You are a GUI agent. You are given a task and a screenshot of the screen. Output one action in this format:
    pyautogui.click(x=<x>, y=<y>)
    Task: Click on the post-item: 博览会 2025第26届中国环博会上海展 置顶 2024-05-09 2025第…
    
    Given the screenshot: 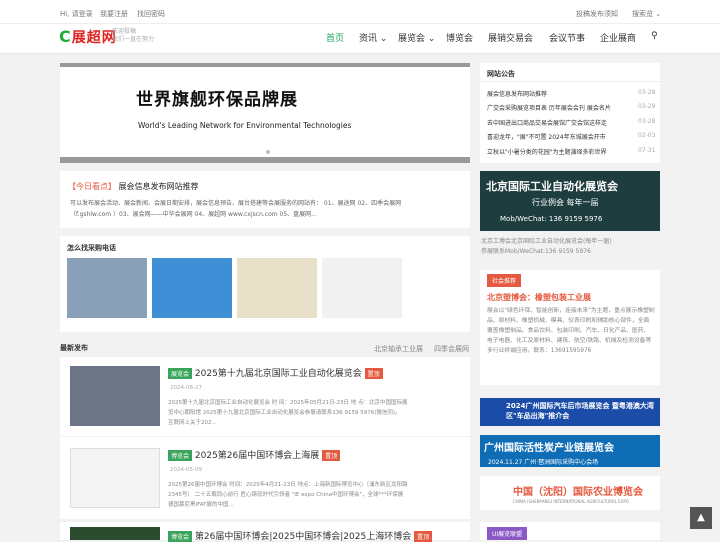 What is the action you would take?
    pyautogui.click(x=265, y=478)
    